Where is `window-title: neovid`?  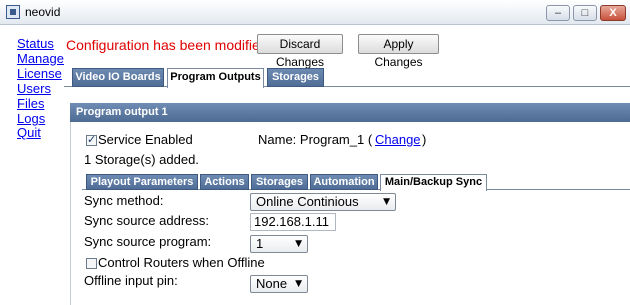
window-title: neovid is located at coordinates (43, 12).